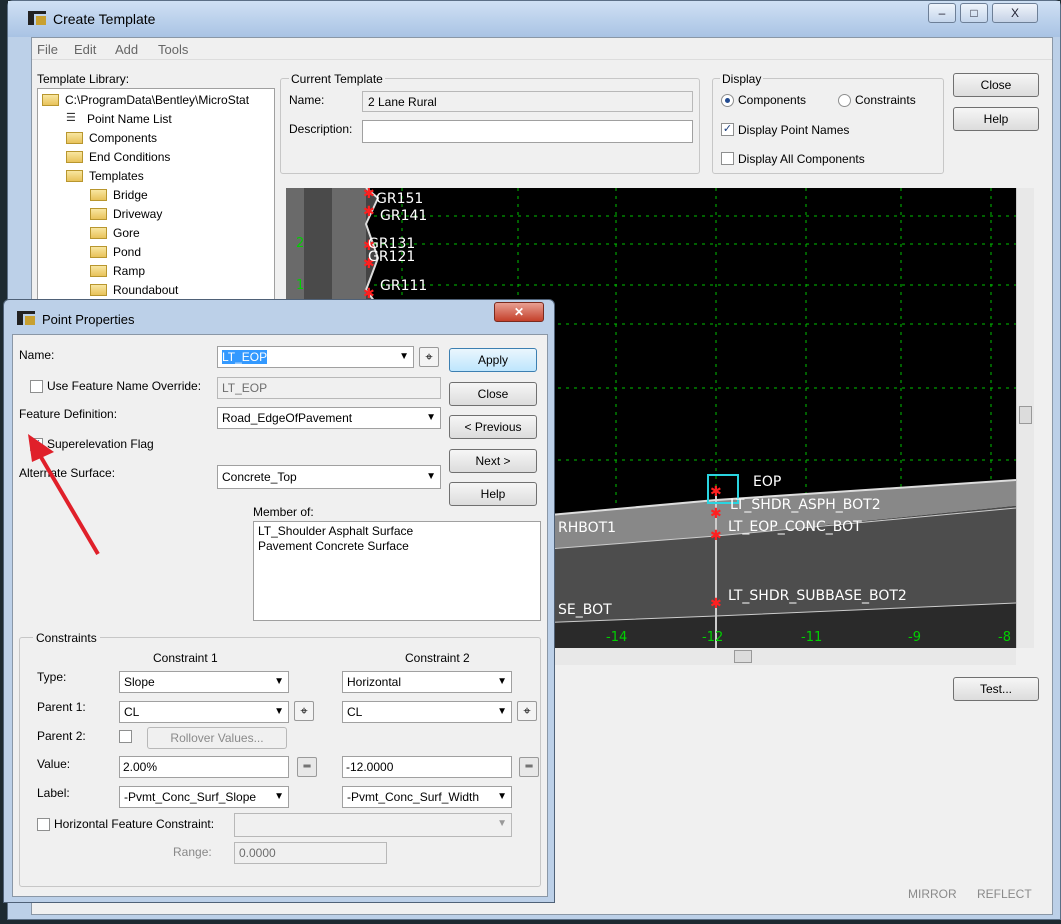  I want to click on constraints-radio-label: Constraints, so click(885, 100).